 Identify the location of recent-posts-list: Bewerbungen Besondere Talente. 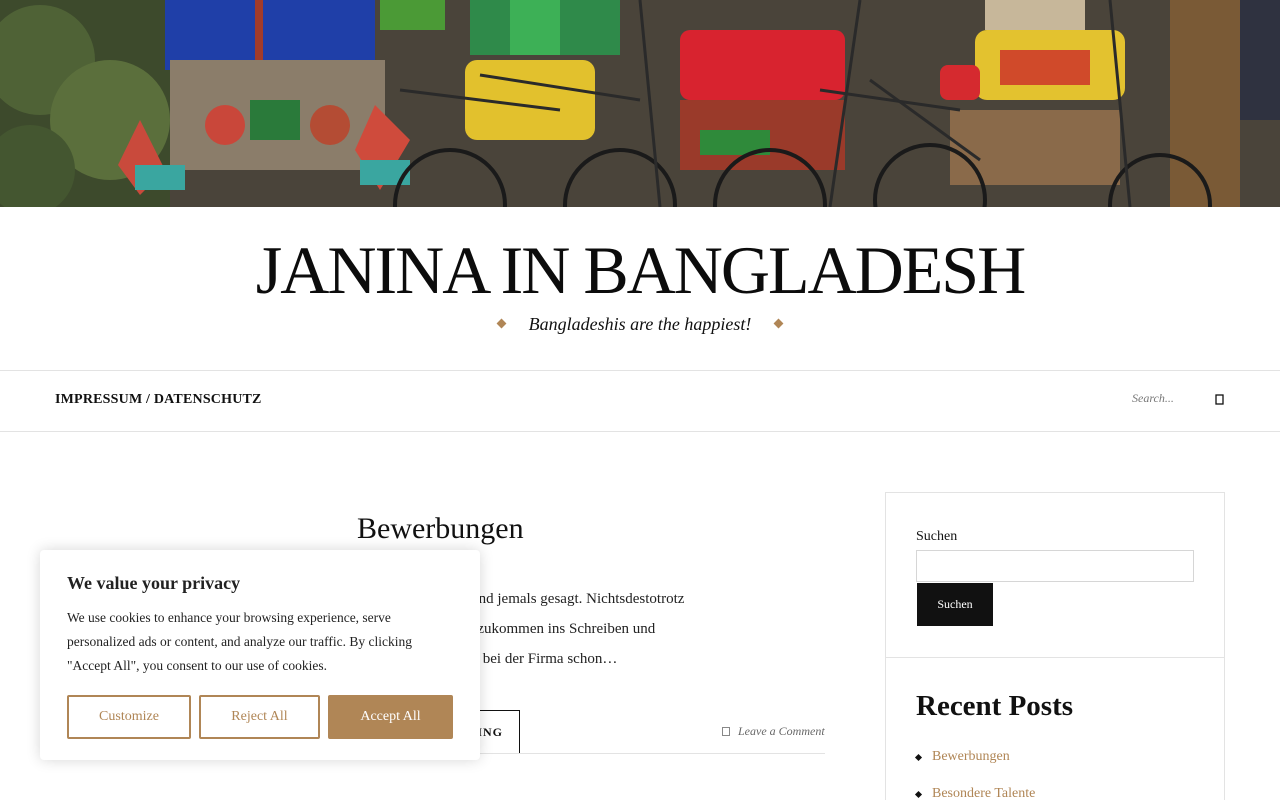
(975, 774).